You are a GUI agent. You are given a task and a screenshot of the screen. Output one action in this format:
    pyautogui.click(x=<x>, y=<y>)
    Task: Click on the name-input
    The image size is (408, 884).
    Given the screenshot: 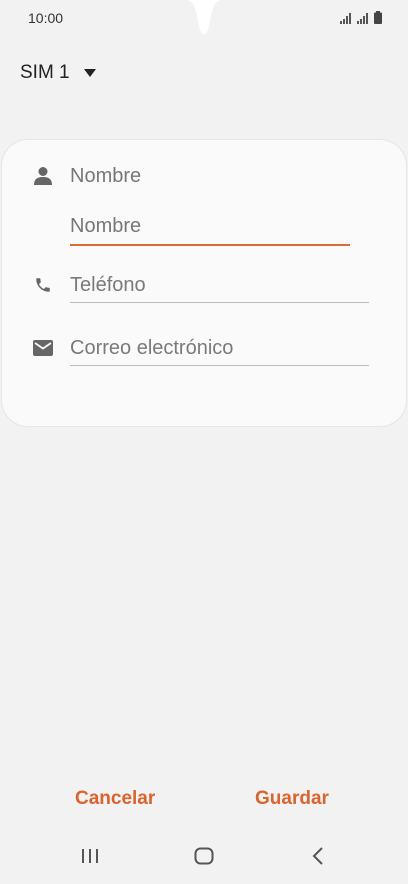 What is the action you would take?
    pyautogui.click(x=210, y=227)
    